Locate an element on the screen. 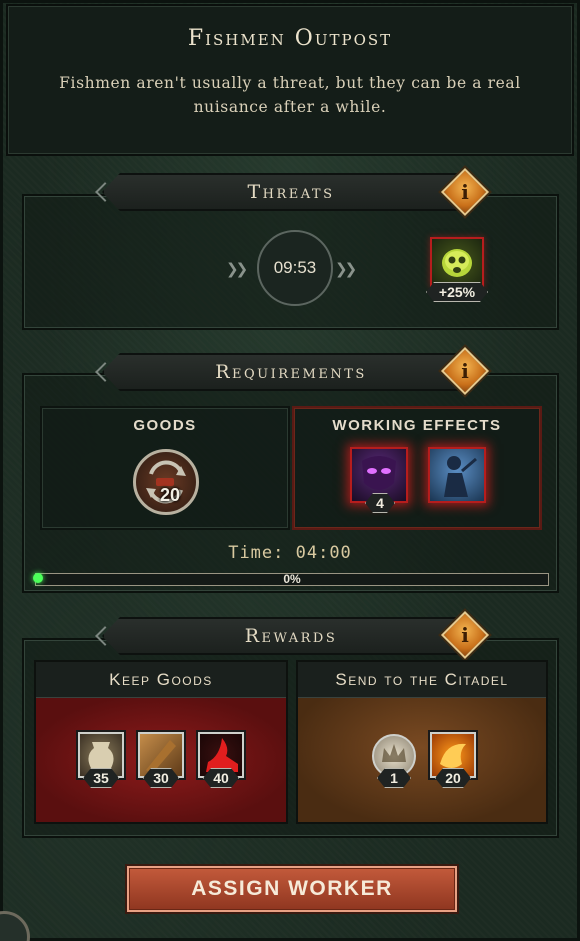  rewards-label: Rewards is located at coordinates (291, 636).